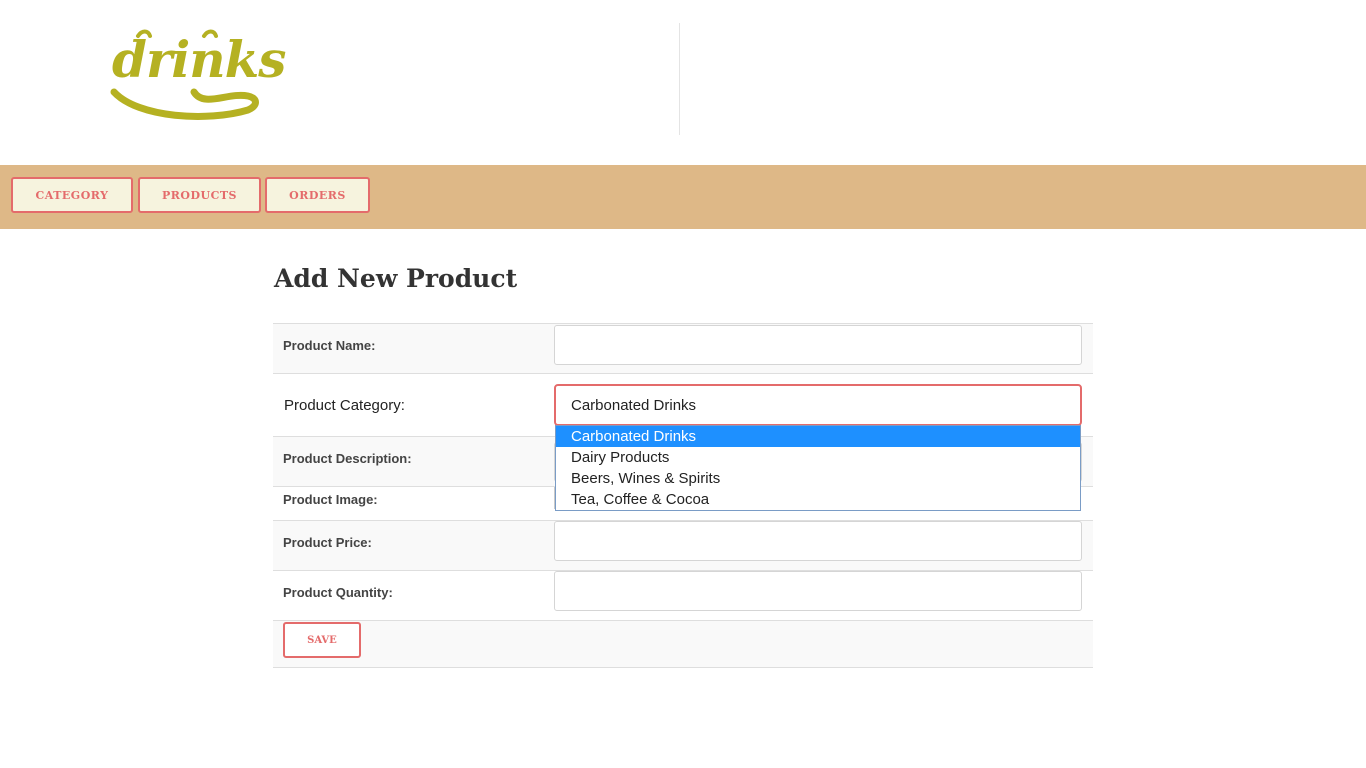 Image resolution: width=1366 pixels, height=768 pixels. What do you see at coordinates (818, 405) in the screenshot?
I see `product-category-select: Carbonated Drinks` at bounding box center [818, 405].